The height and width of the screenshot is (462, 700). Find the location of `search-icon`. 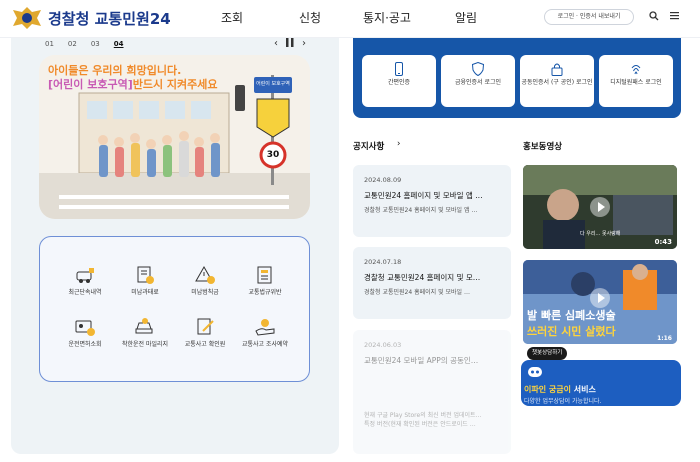

search-icon is located at coordinates (654, 17).